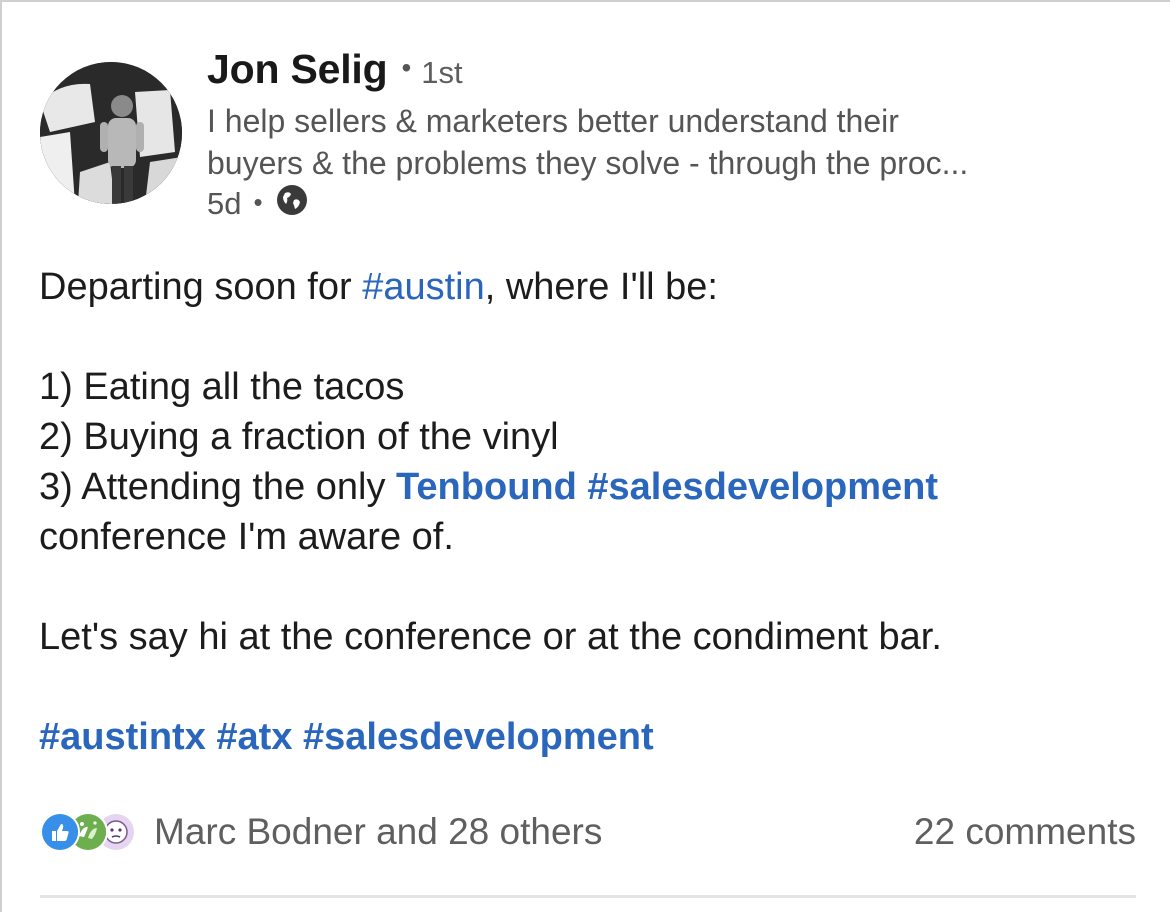  What do you see at coordinates (246, 537) in the screenshot?
I see `list-item-continuation: conference I'm aware of.` at bounding box center [246, 537].